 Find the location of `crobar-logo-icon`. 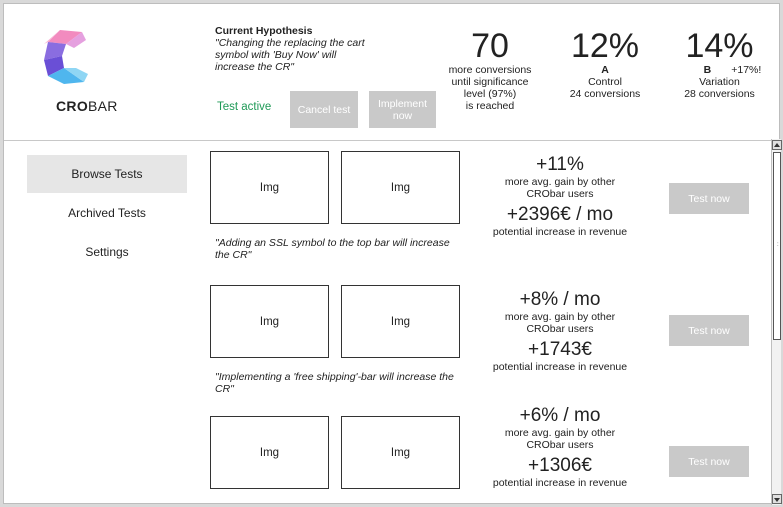

crobar-logo-icon is located at coordinates (66, 57).